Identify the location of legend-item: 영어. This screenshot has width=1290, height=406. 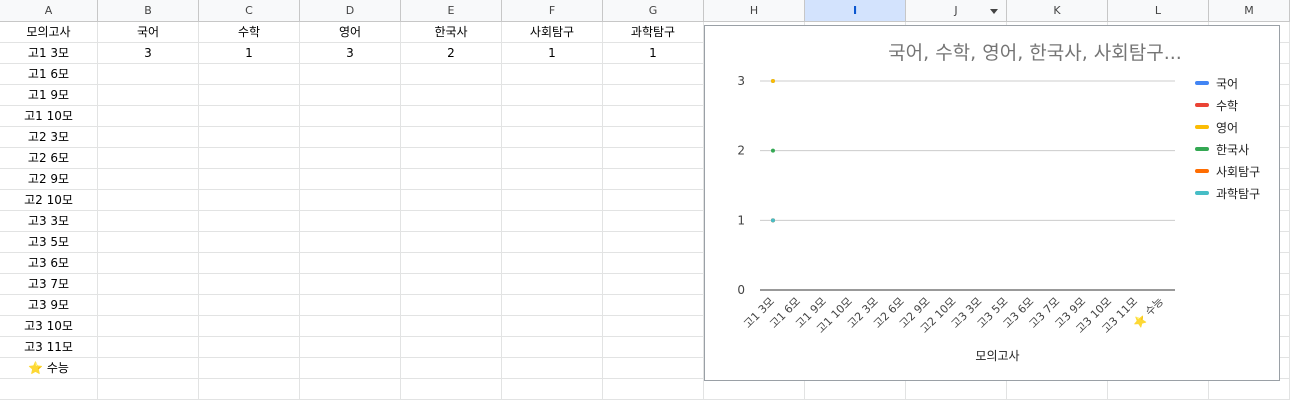
(1227, 127).